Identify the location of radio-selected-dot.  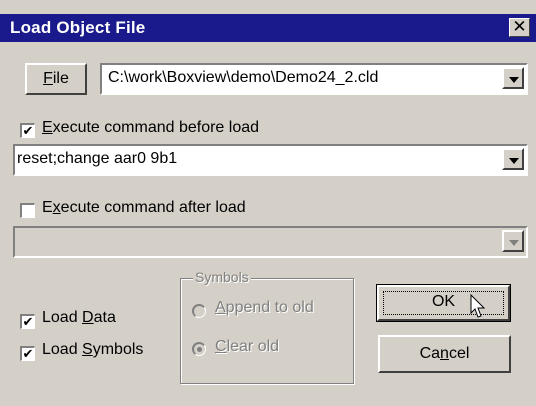
(199, 349).